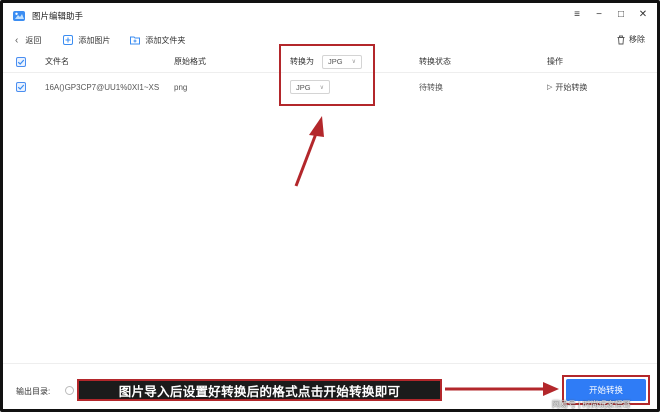 Image resolution: width=660 pixels, height=412 pixels. Describe the element at coordinates (435, 61) in the screenshot. I see `header-status: 转换状态` at that location.